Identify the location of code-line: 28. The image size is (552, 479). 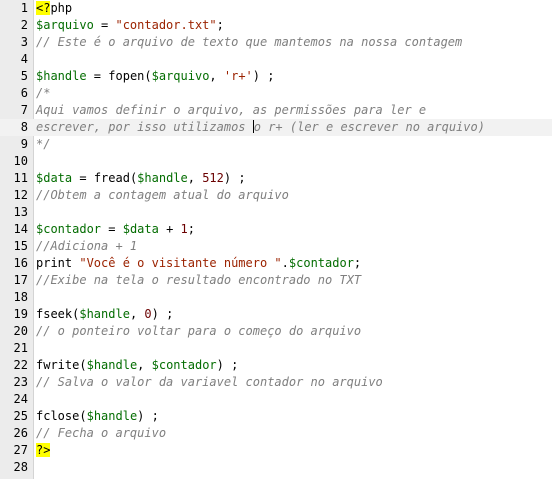
(276, 467).